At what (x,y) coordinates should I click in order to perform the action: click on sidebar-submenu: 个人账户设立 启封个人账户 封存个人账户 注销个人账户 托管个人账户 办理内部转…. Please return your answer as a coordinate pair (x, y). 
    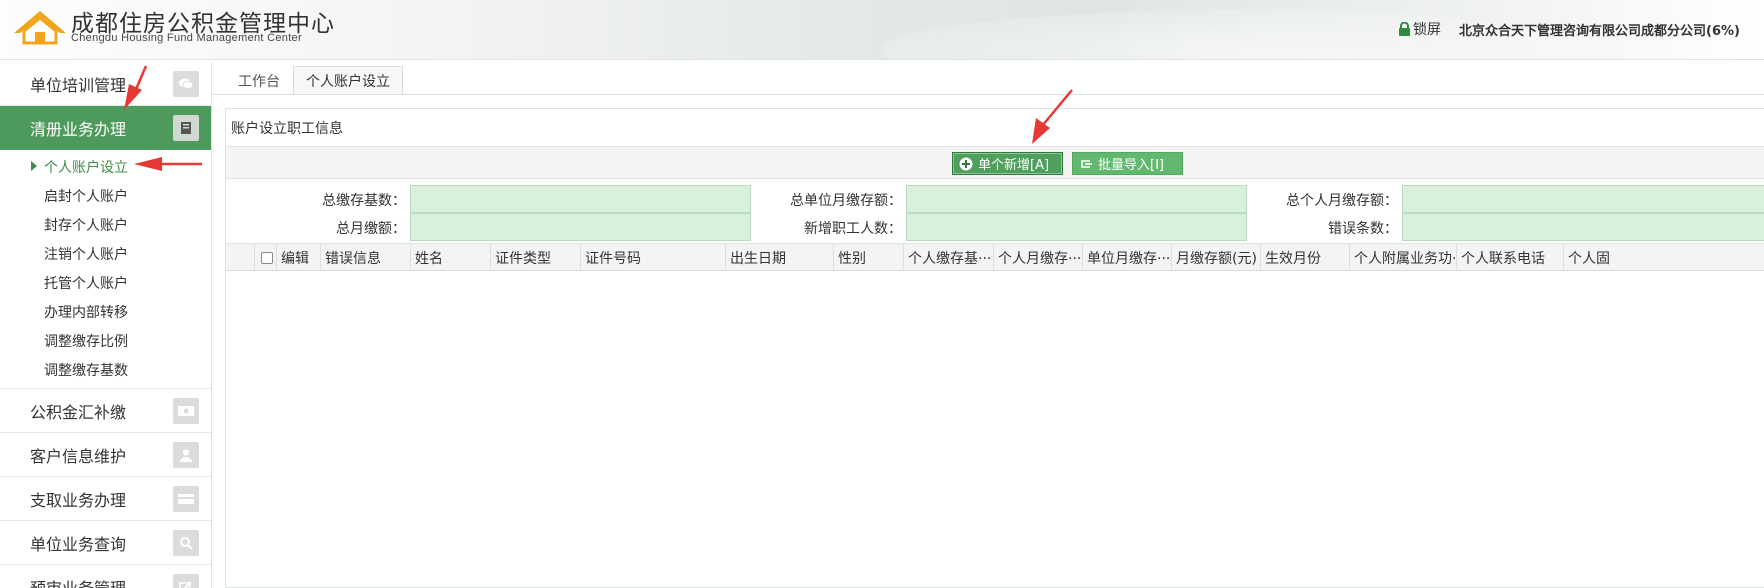
    Looking at the image, I should click on (105, 269).